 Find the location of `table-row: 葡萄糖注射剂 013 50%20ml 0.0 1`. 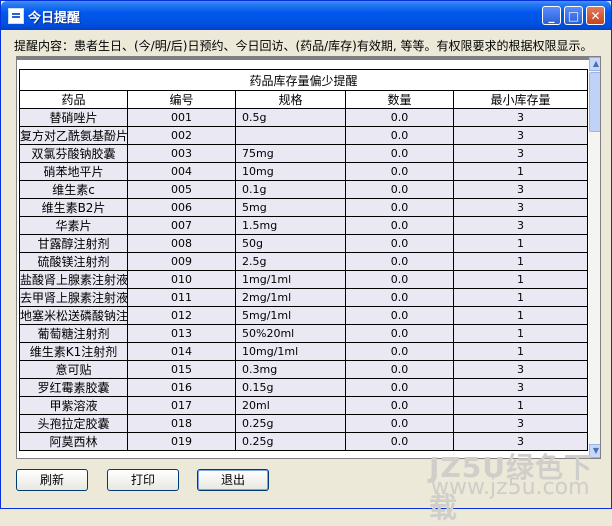

table-row: 葡萄糖注射剂 013 50%20ml 0.0 1 is located at coordinates (304, 333).